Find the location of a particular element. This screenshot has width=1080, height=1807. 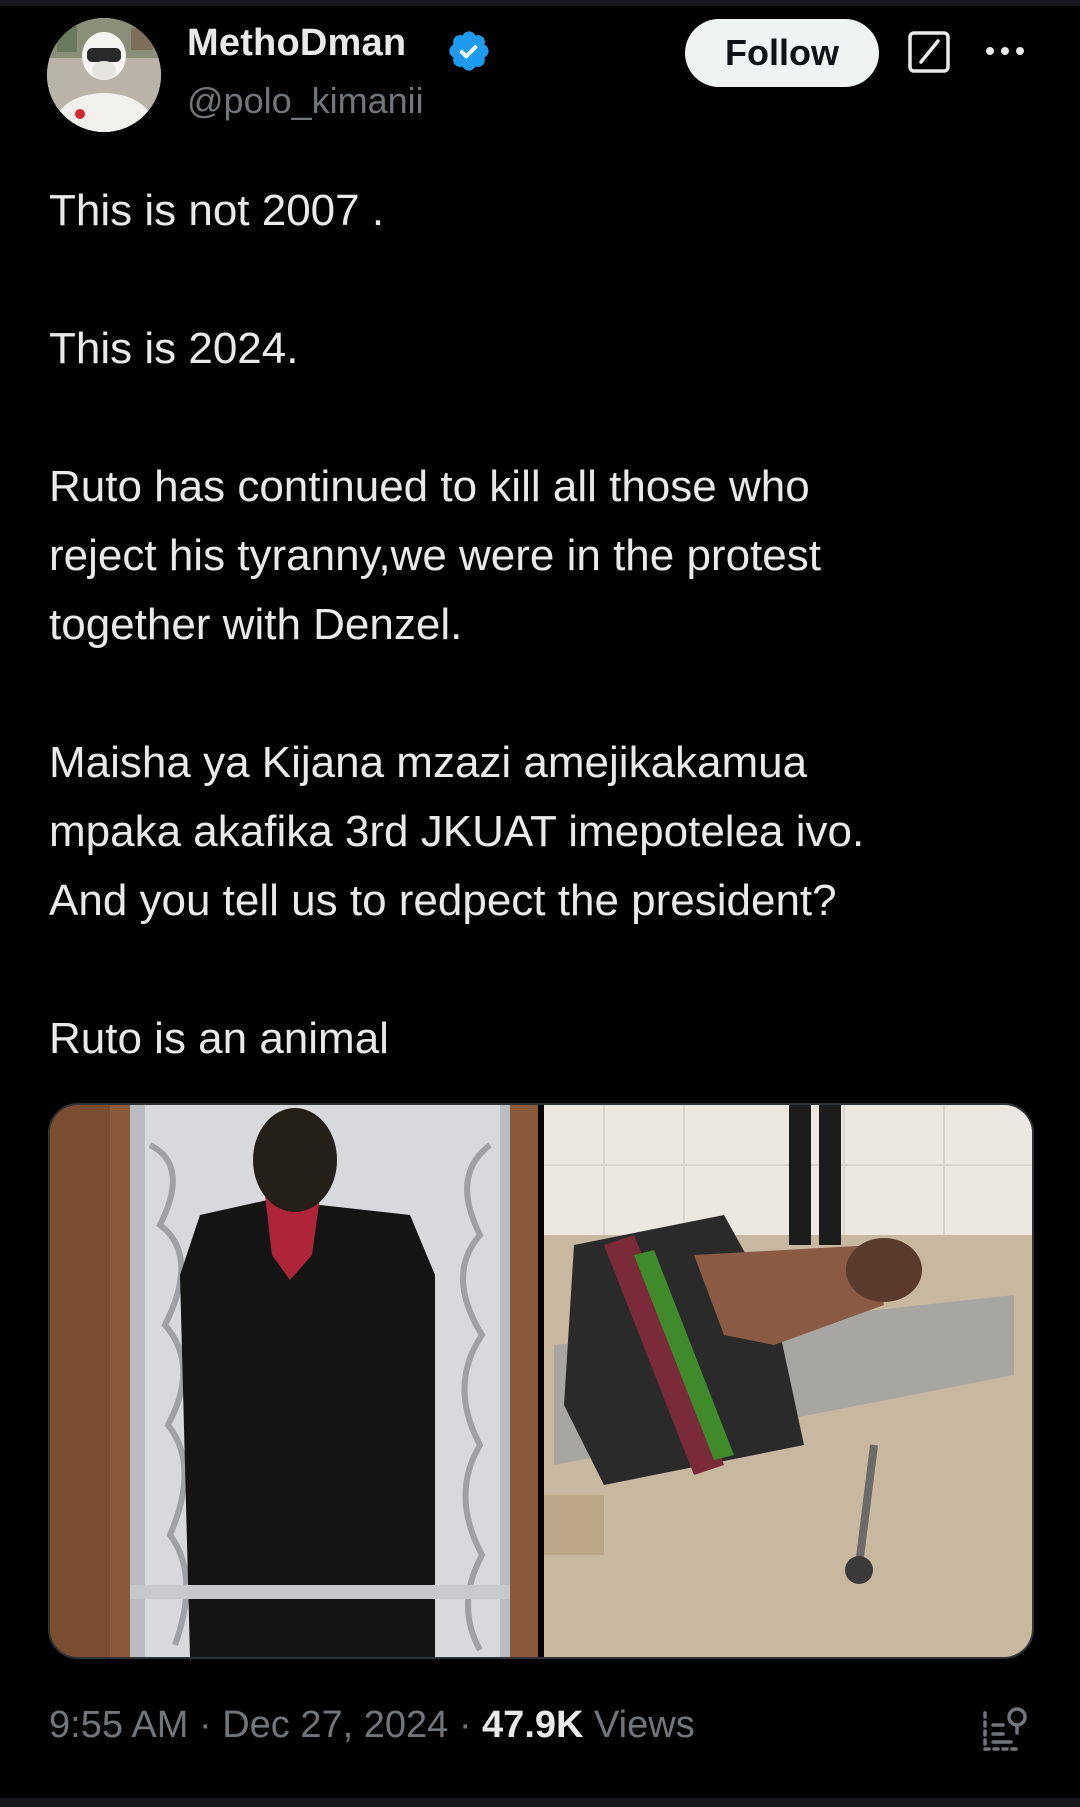

tweet-line: Ruto is an animal is located at coordinates (219, 1038).